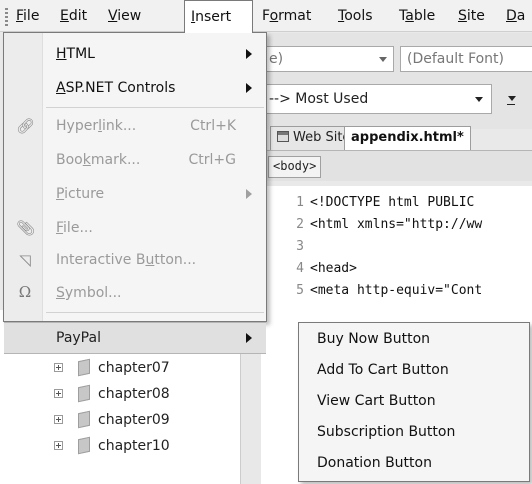  Describe the element at coordinates (415, 432) in the screenshot. I see `submenu-item-subscription-button: Subscription Button` at that location.